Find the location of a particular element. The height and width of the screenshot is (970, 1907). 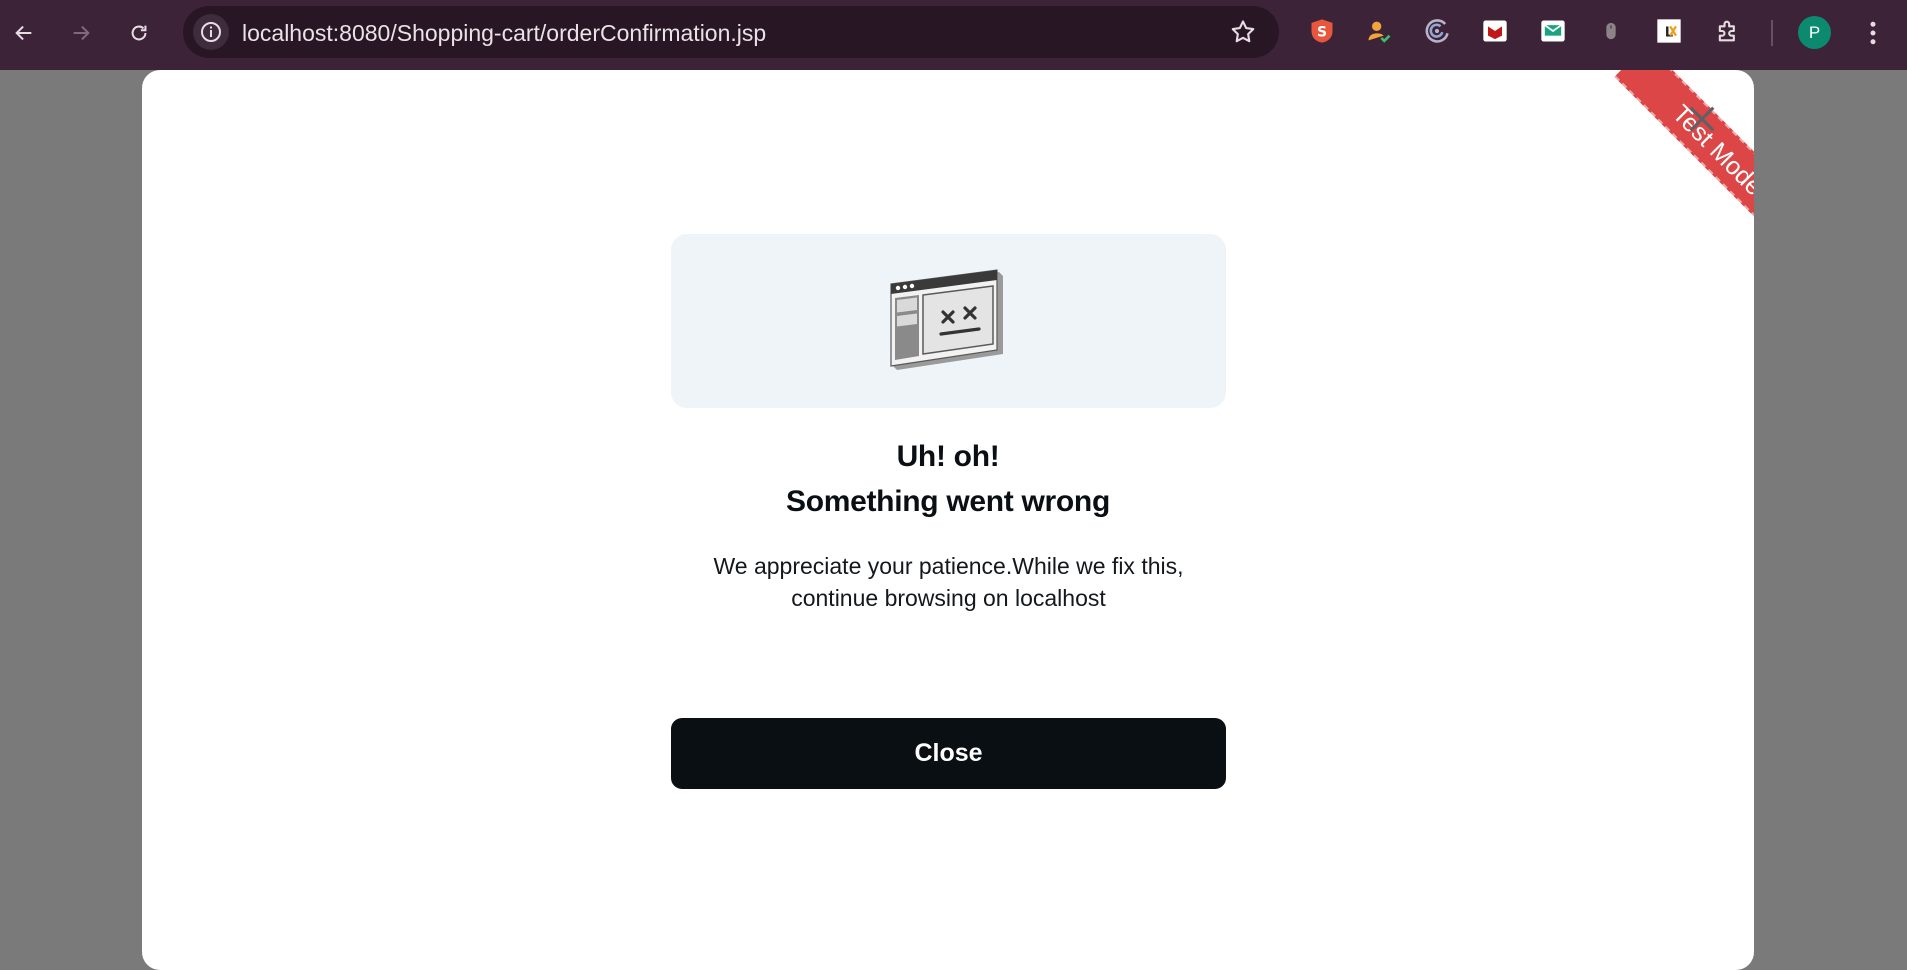

bookmark-button is located at coordinates (1243, 32).